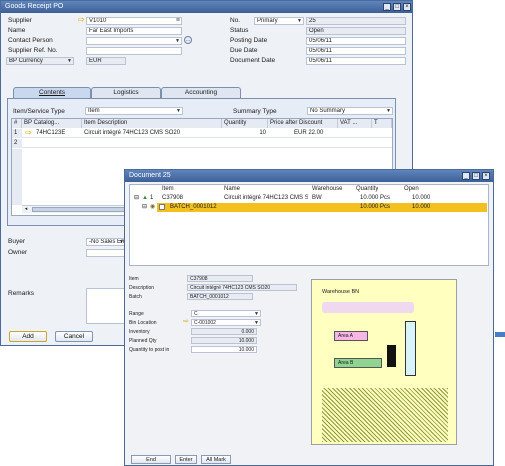 The width and height of the screenshot is (505, 466). I want to click on contact-person-label: Contact Person, so click(30, 40).